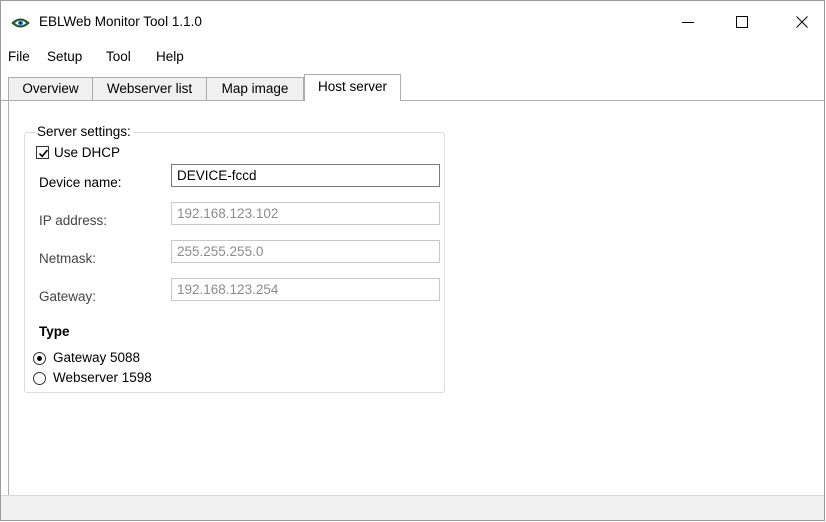 The image size is (826, 522). I want to click on menu-setup: Setup, so click(64, 56).